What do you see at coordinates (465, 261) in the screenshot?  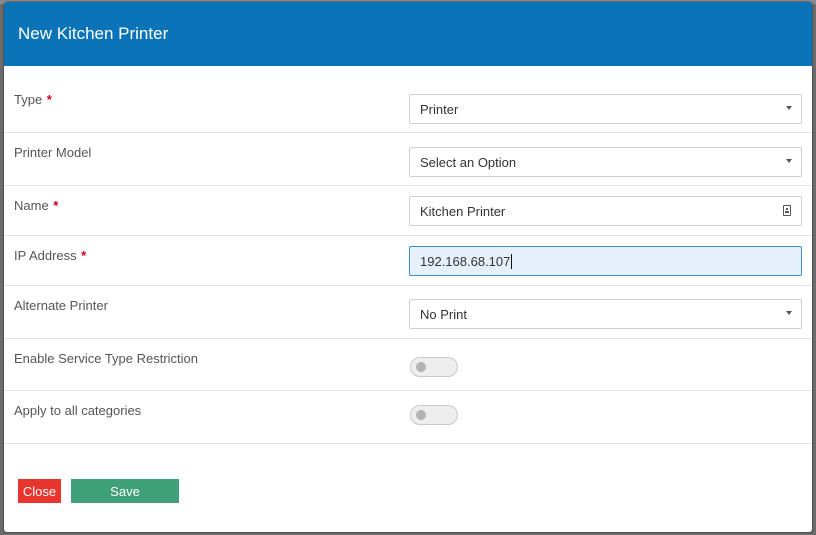 I see `ip-address-input-value: 192.168.68.107` at bounding box center [465, 261].